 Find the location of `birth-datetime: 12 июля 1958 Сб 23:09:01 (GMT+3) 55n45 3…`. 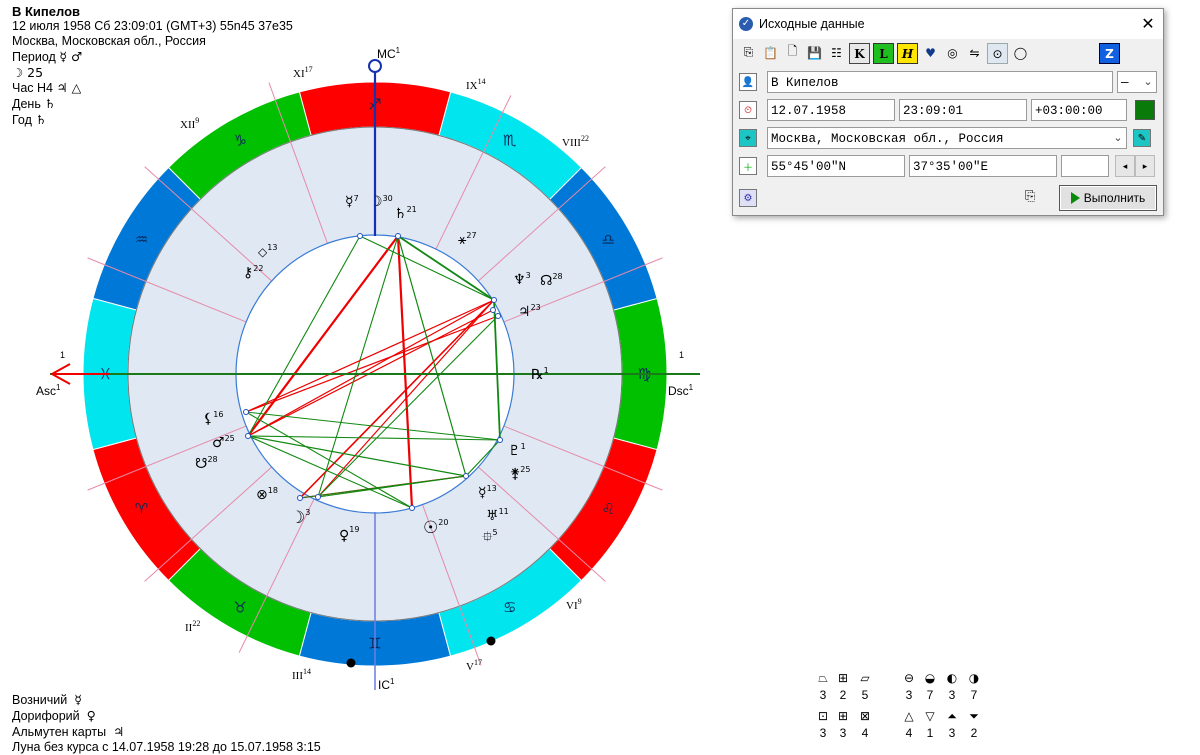

birth-datetime: 12 июля 1958 Сб 23:09:01 (GMT+3) 55n45 3… is located at coordinates (152, 26).